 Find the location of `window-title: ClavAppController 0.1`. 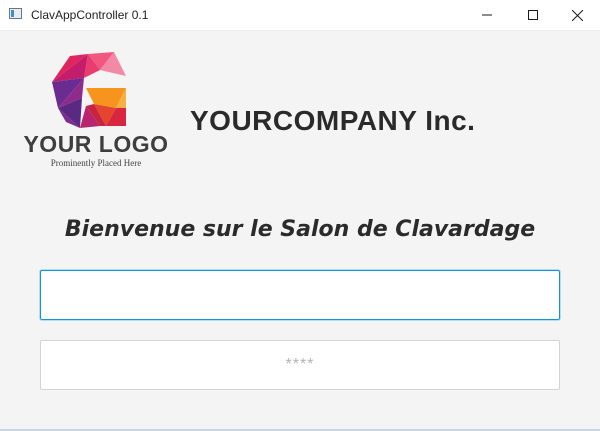

window-title: ClavAppController 0.1 is located at coordinates (90, 15).